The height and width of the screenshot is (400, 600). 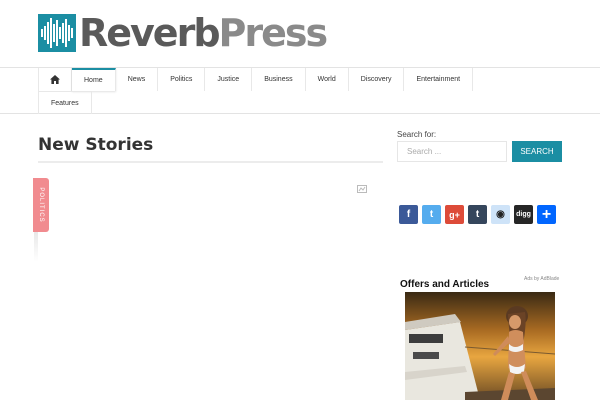 I want to click on category-tab-shadow, so click(x=36, y=247).